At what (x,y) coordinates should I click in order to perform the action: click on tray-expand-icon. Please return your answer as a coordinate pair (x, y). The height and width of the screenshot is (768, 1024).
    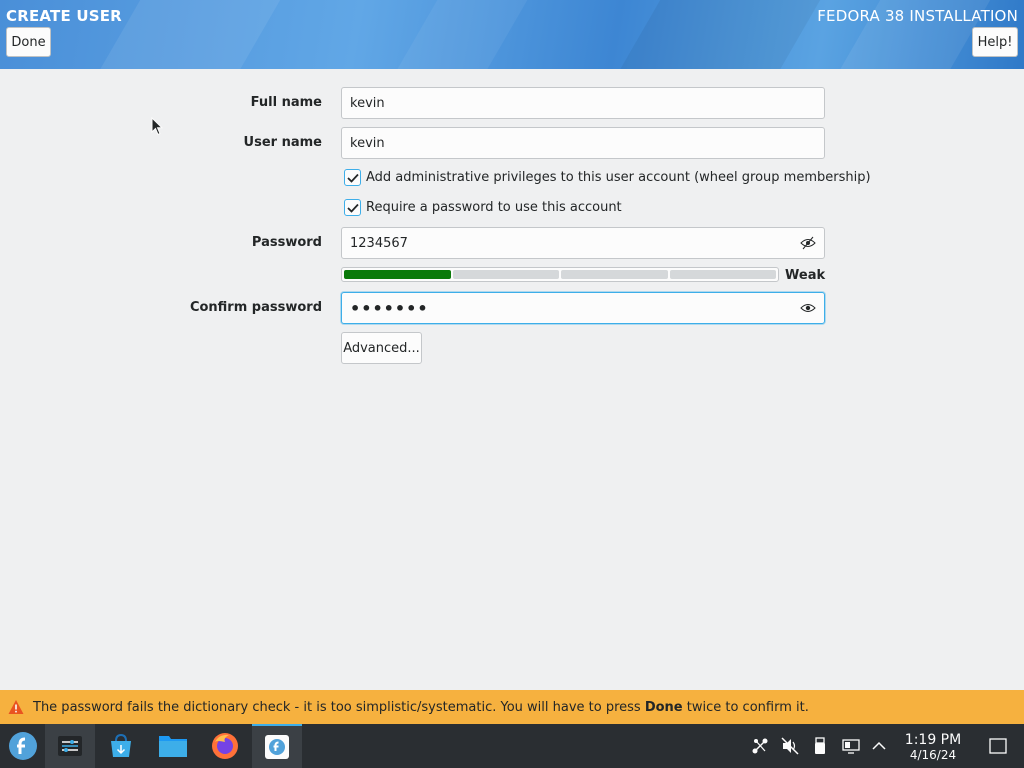
    Looking at the image, I should click on (879, 745).